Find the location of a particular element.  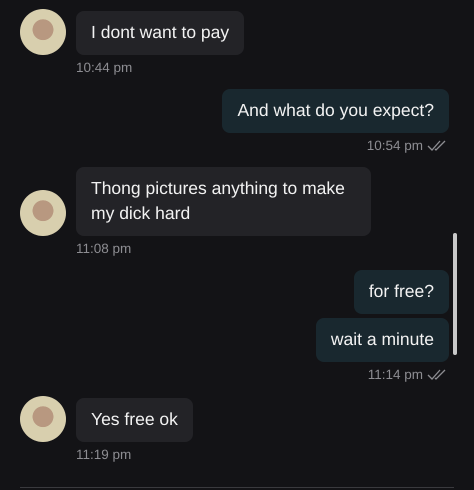

message-time: 10:44 pm is located at coordinates (104, 68).